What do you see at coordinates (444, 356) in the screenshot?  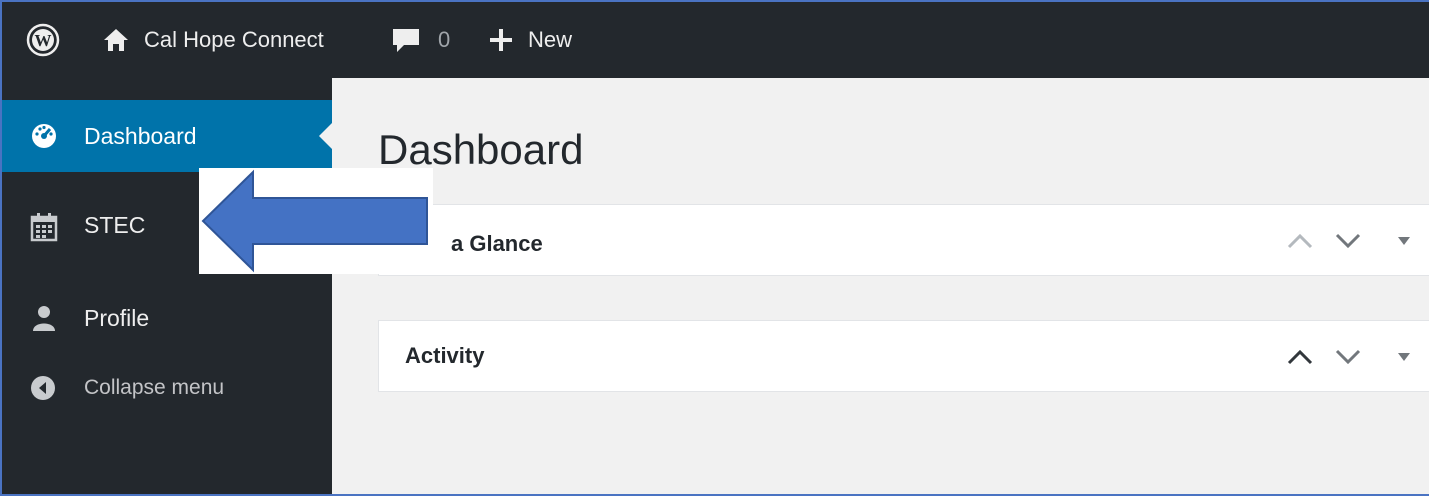 I see `widget-title: Activity` at bounding box center [444, 356].